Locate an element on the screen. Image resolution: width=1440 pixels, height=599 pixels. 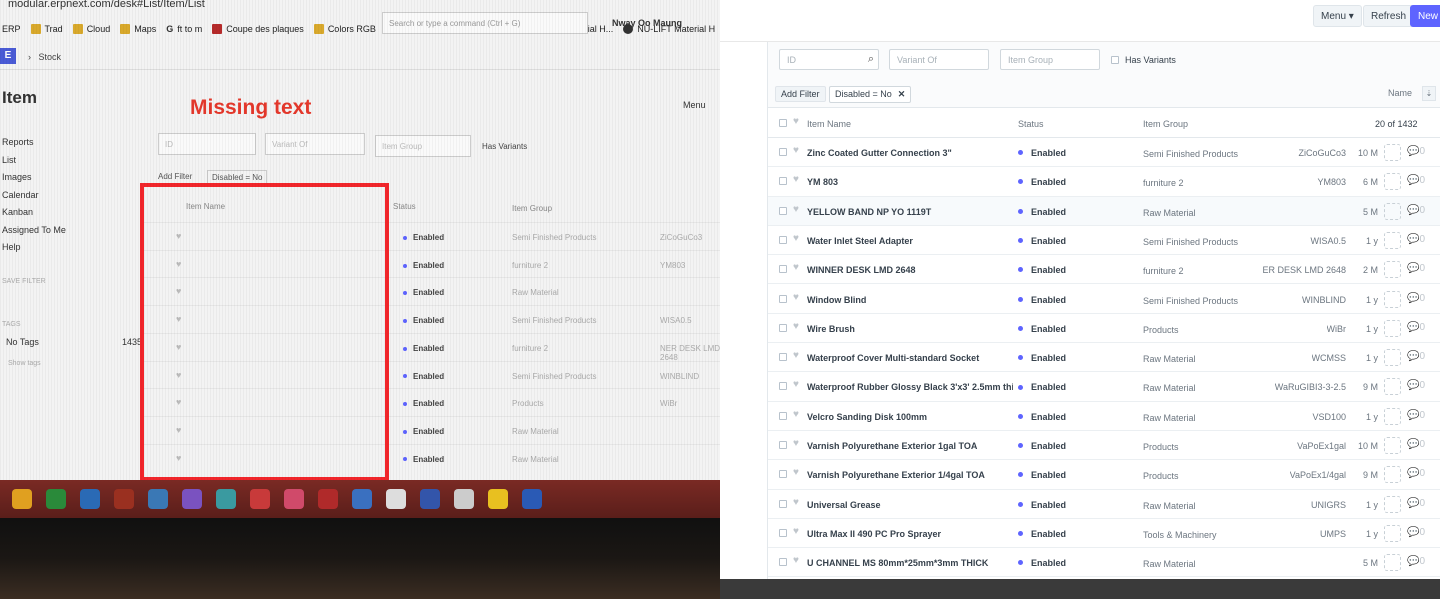
avatar is located at coordinates (1392, 182).